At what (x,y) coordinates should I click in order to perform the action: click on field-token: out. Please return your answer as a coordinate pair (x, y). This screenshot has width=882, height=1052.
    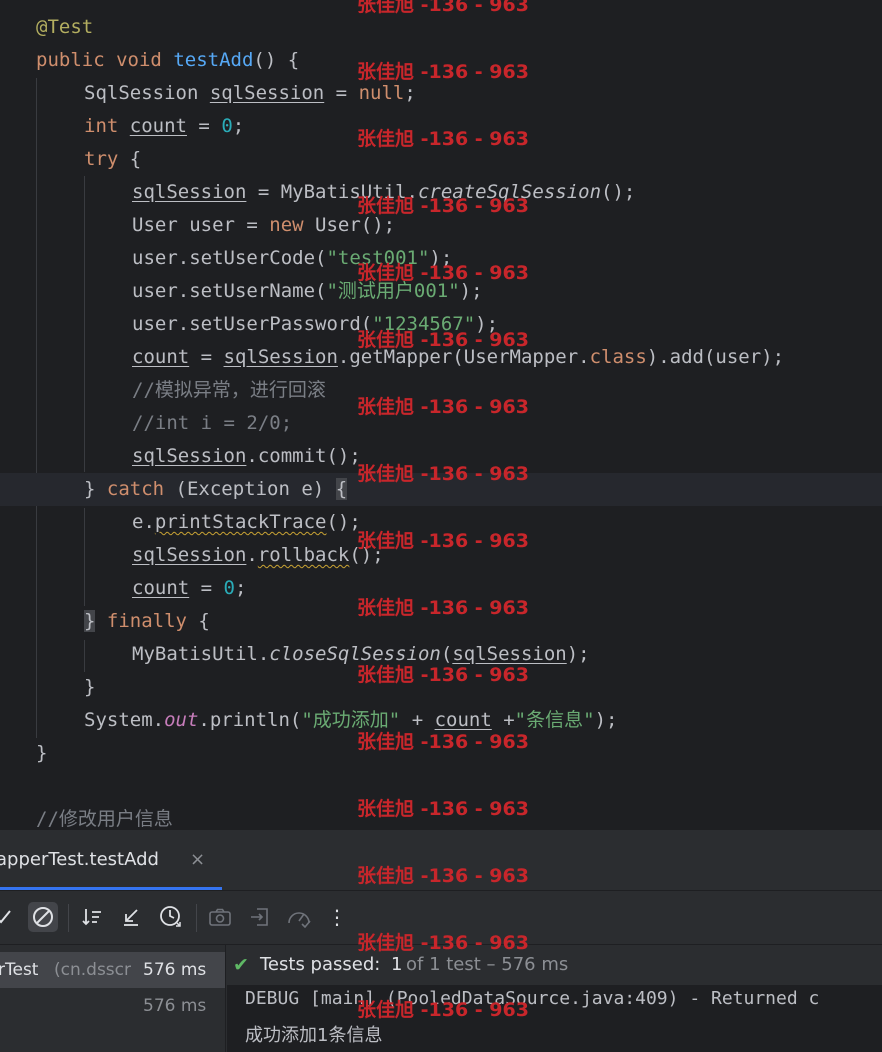
    Looking at the image, I should click on (181, 720).